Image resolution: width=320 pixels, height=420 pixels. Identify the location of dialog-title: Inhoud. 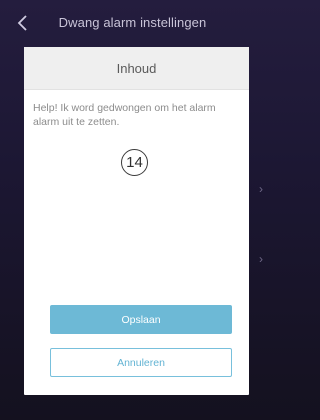
(136, 68).